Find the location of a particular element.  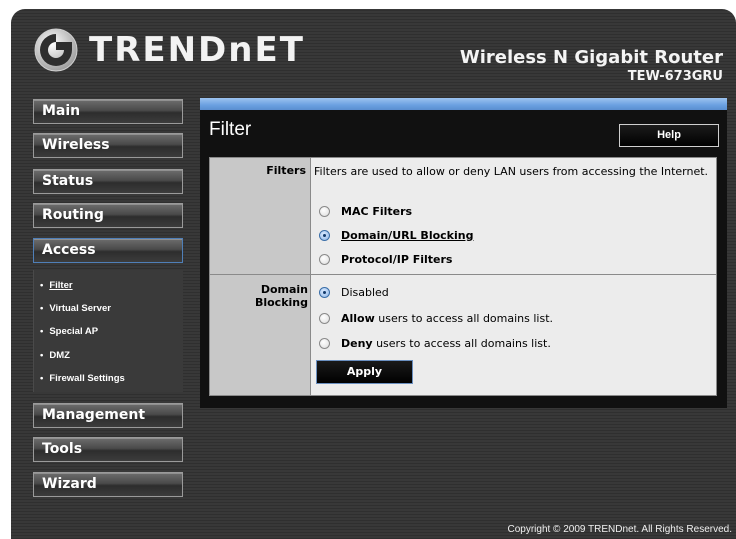

domain-deny-label: Deny users to access all domains list. is located at coordinates (446, 343).